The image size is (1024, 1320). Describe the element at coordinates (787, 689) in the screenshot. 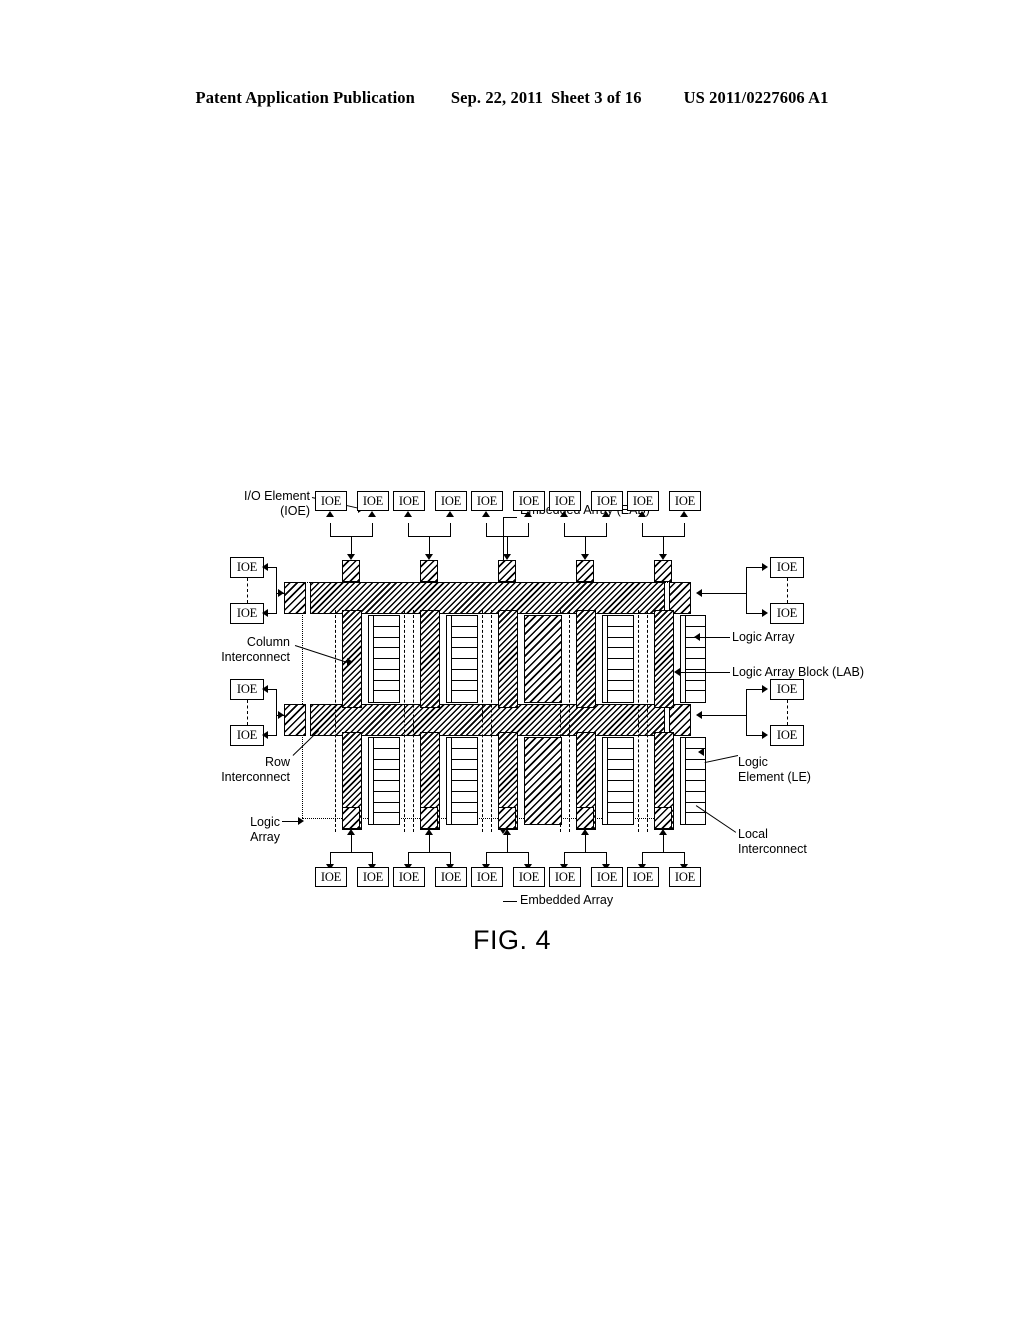

I see `right-ioe-2a: IOE` at that location.